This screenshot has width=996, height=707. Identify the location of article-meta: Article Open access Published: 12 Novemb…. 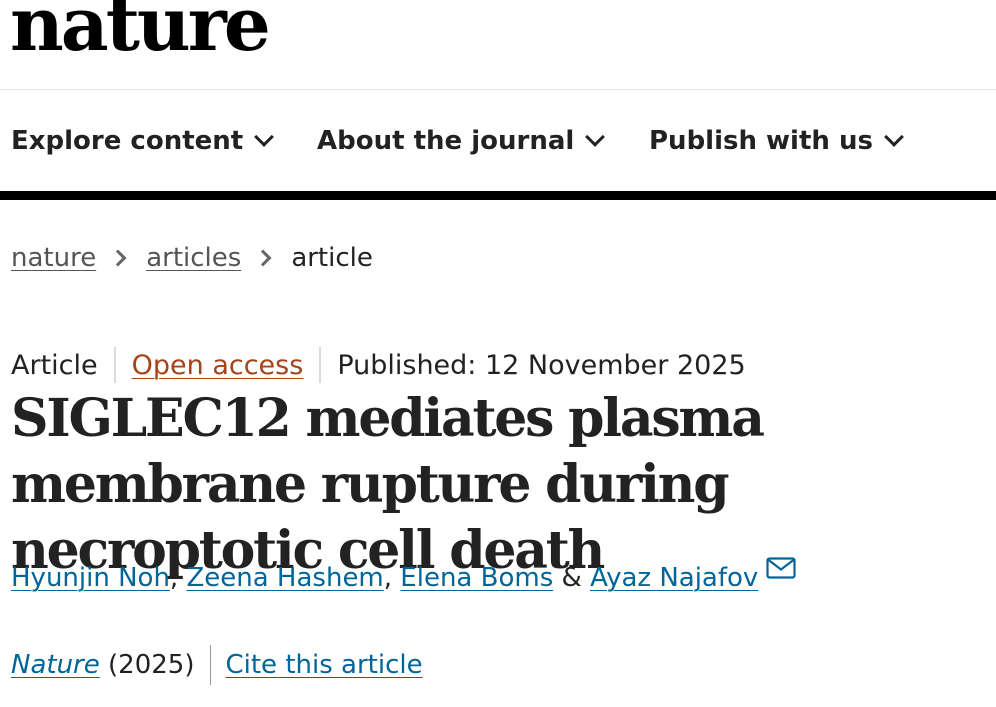
(378, 365).